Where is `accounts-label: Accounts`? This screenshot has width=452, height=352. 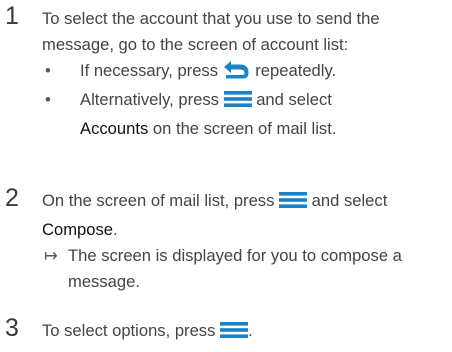
accounts-label: Accounts is located at coordinates (114, 128).